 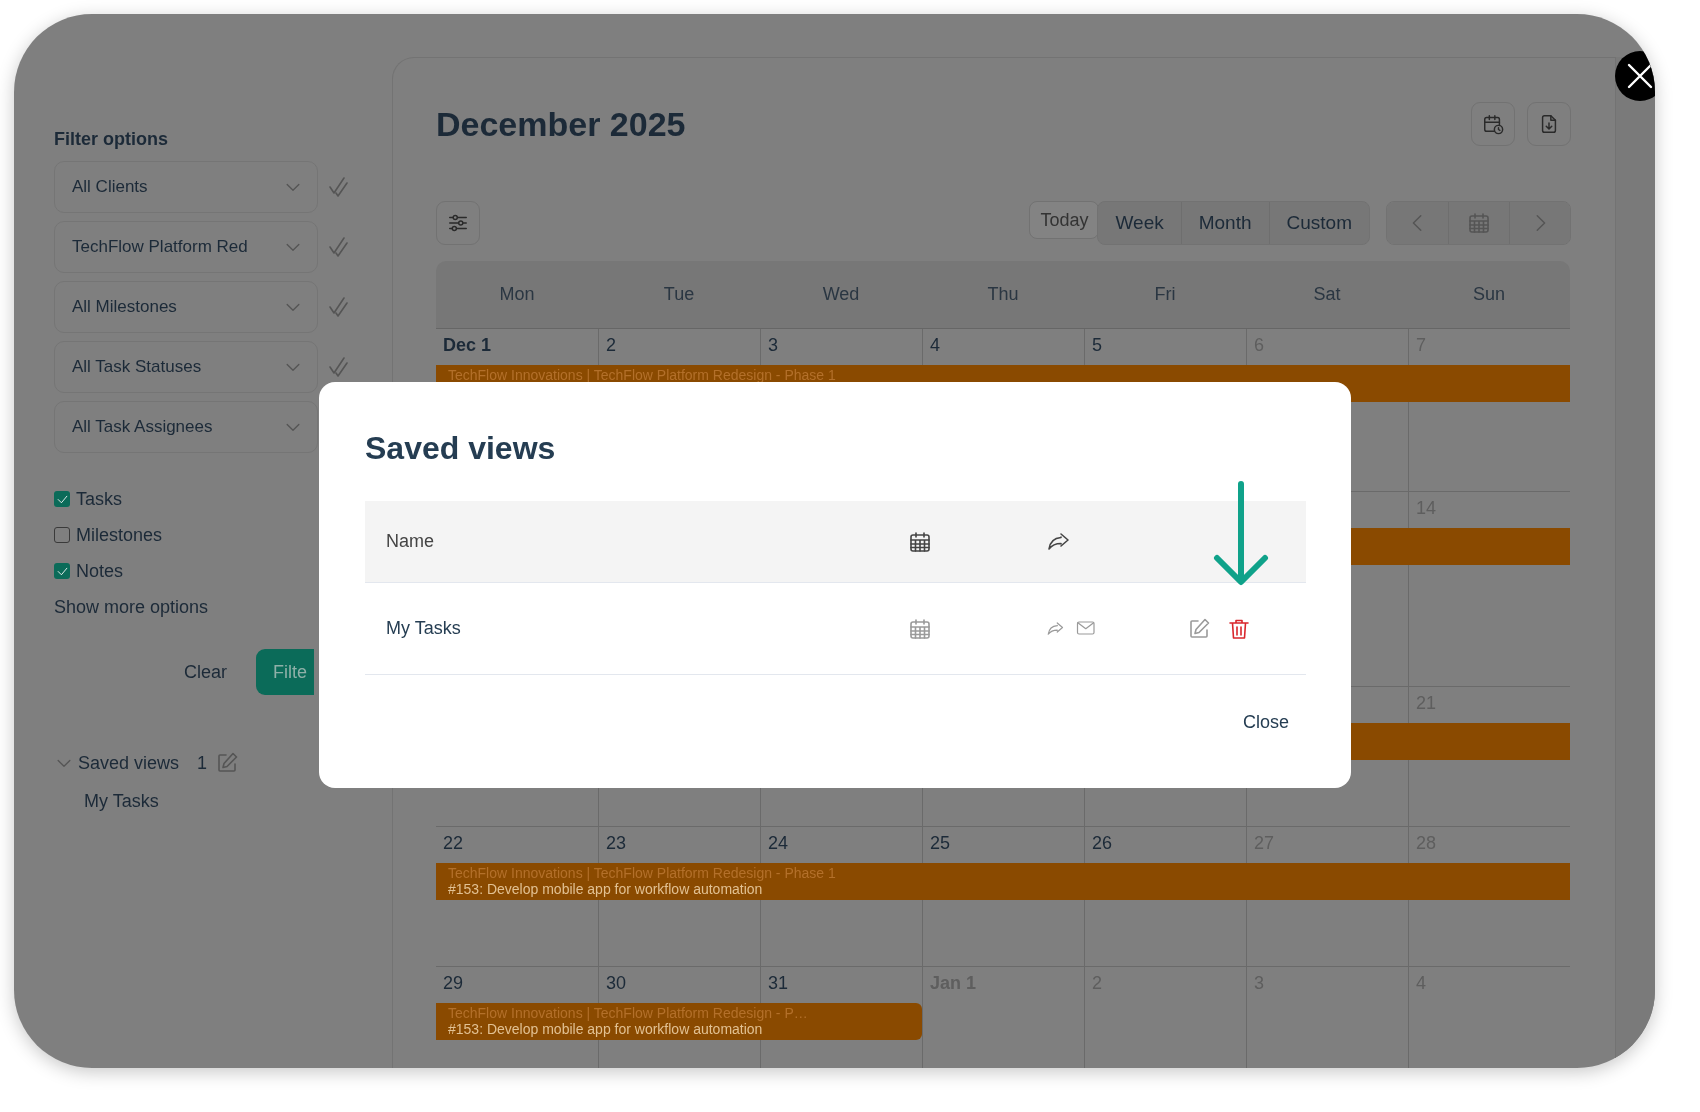 What do you see at coordinates (121, 801) in the screenshot?
I see `saved-view-item: My Tasks` at bounding box center [121, 801].